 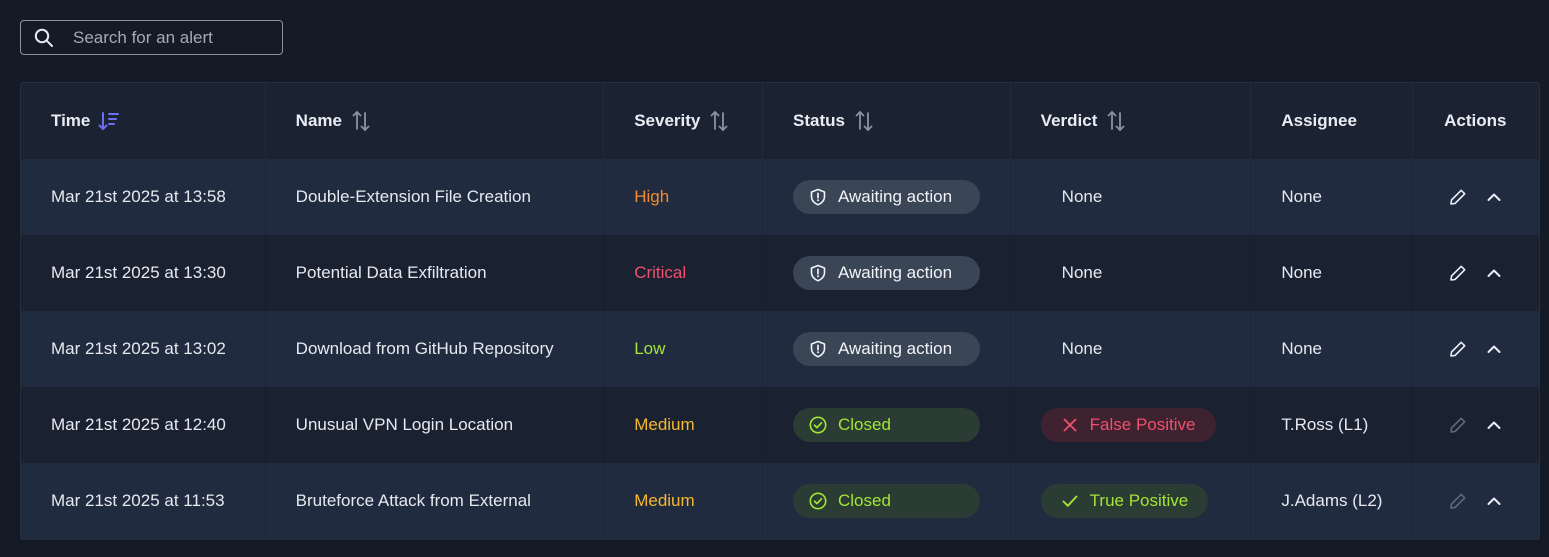 I want to click on shield-alert-icon, so click(x=818, y=273).